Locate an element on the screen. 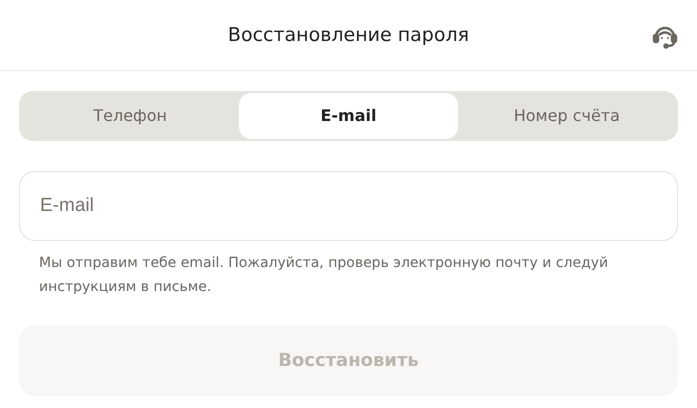  tab: E-mail is located at coordinates (348, 116).